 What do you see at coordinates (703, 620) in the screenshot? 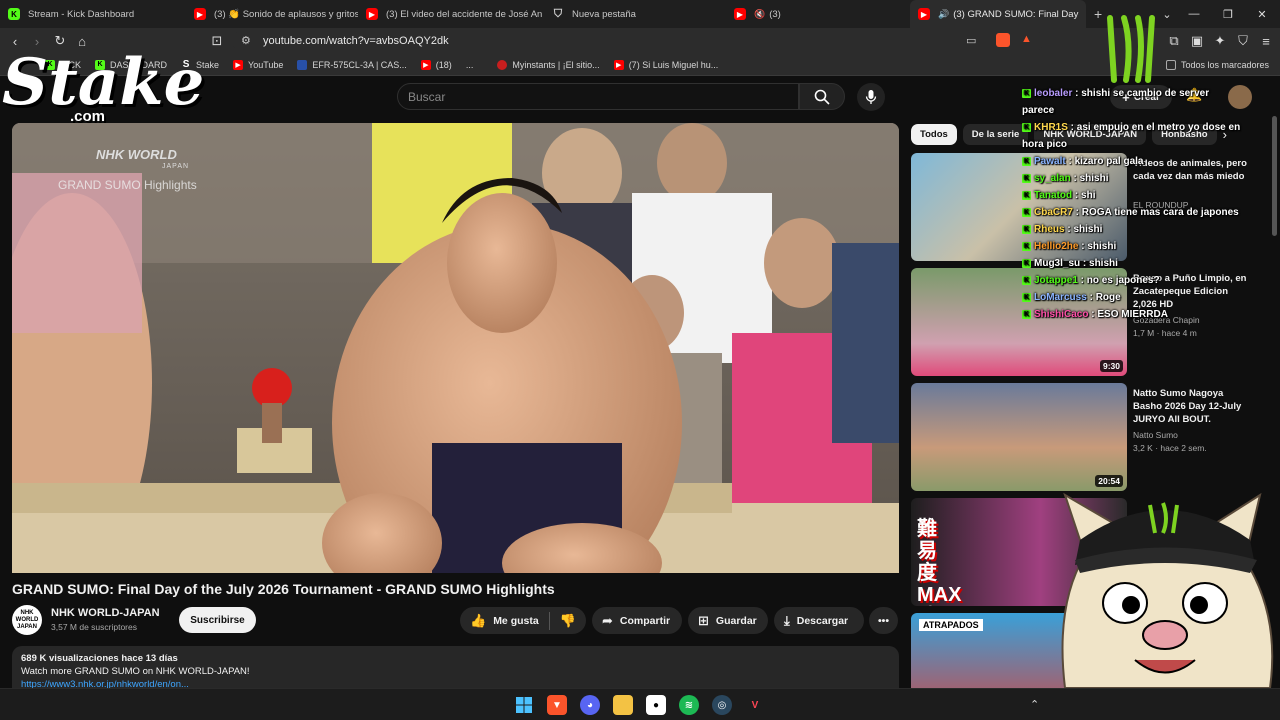
I see `save-playlist-icon: ⊞` at bounding box center [703, 620].